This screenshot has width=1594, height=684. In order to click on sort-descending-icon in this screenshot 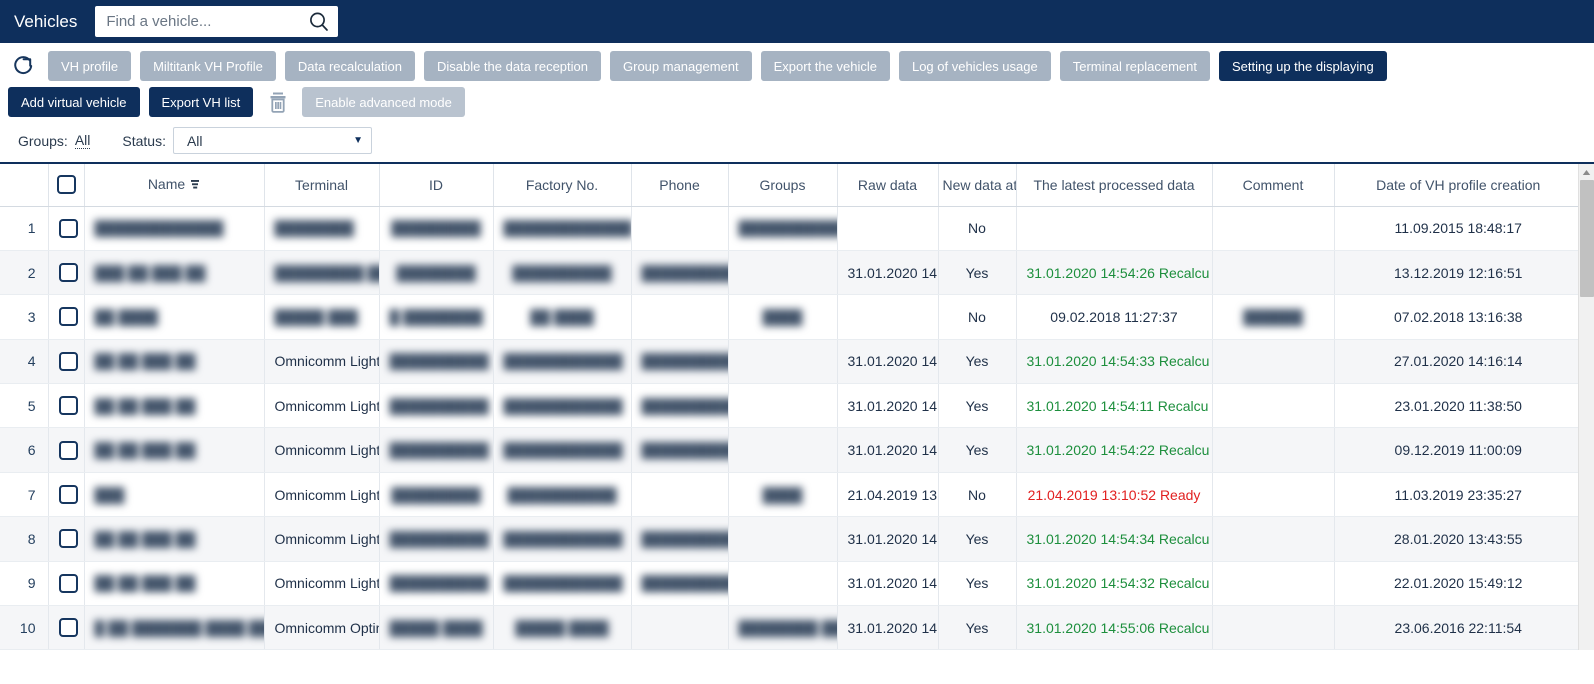, I will do `click(195, 185)`.